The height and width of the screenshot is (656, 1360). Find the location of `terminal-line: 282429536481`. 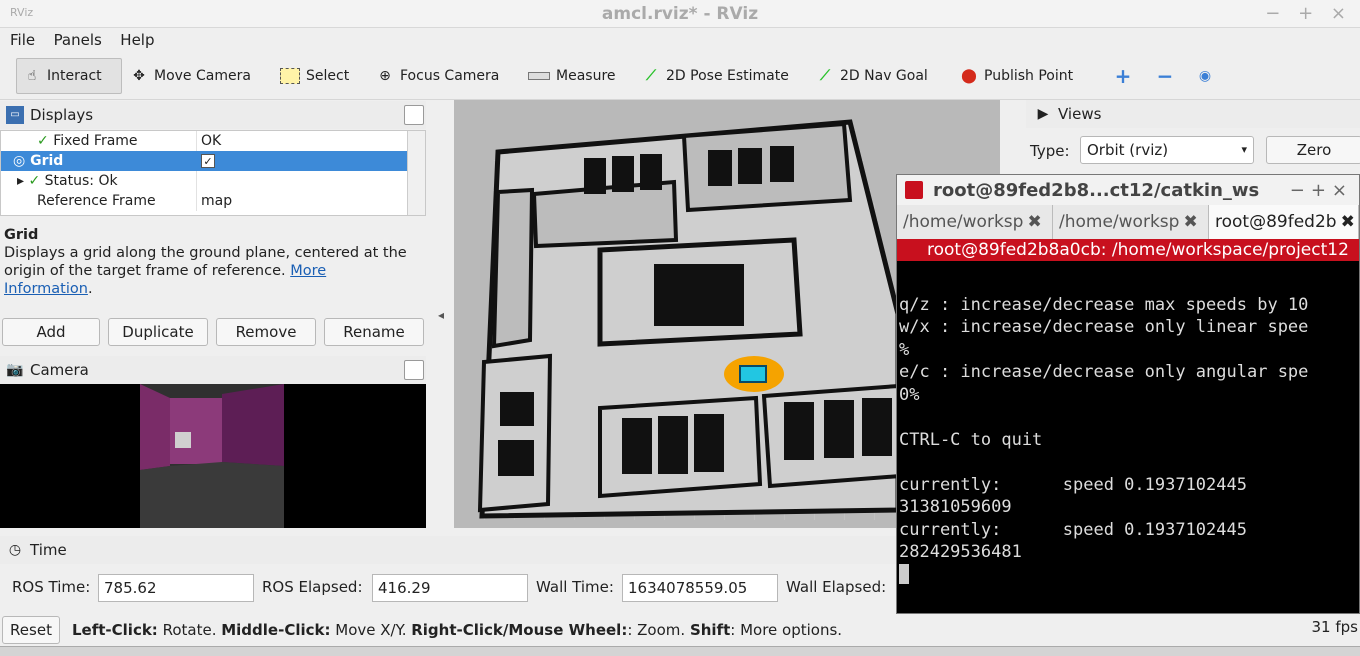

terminal-line: 282429536481 is located at coordinates (960, 552).